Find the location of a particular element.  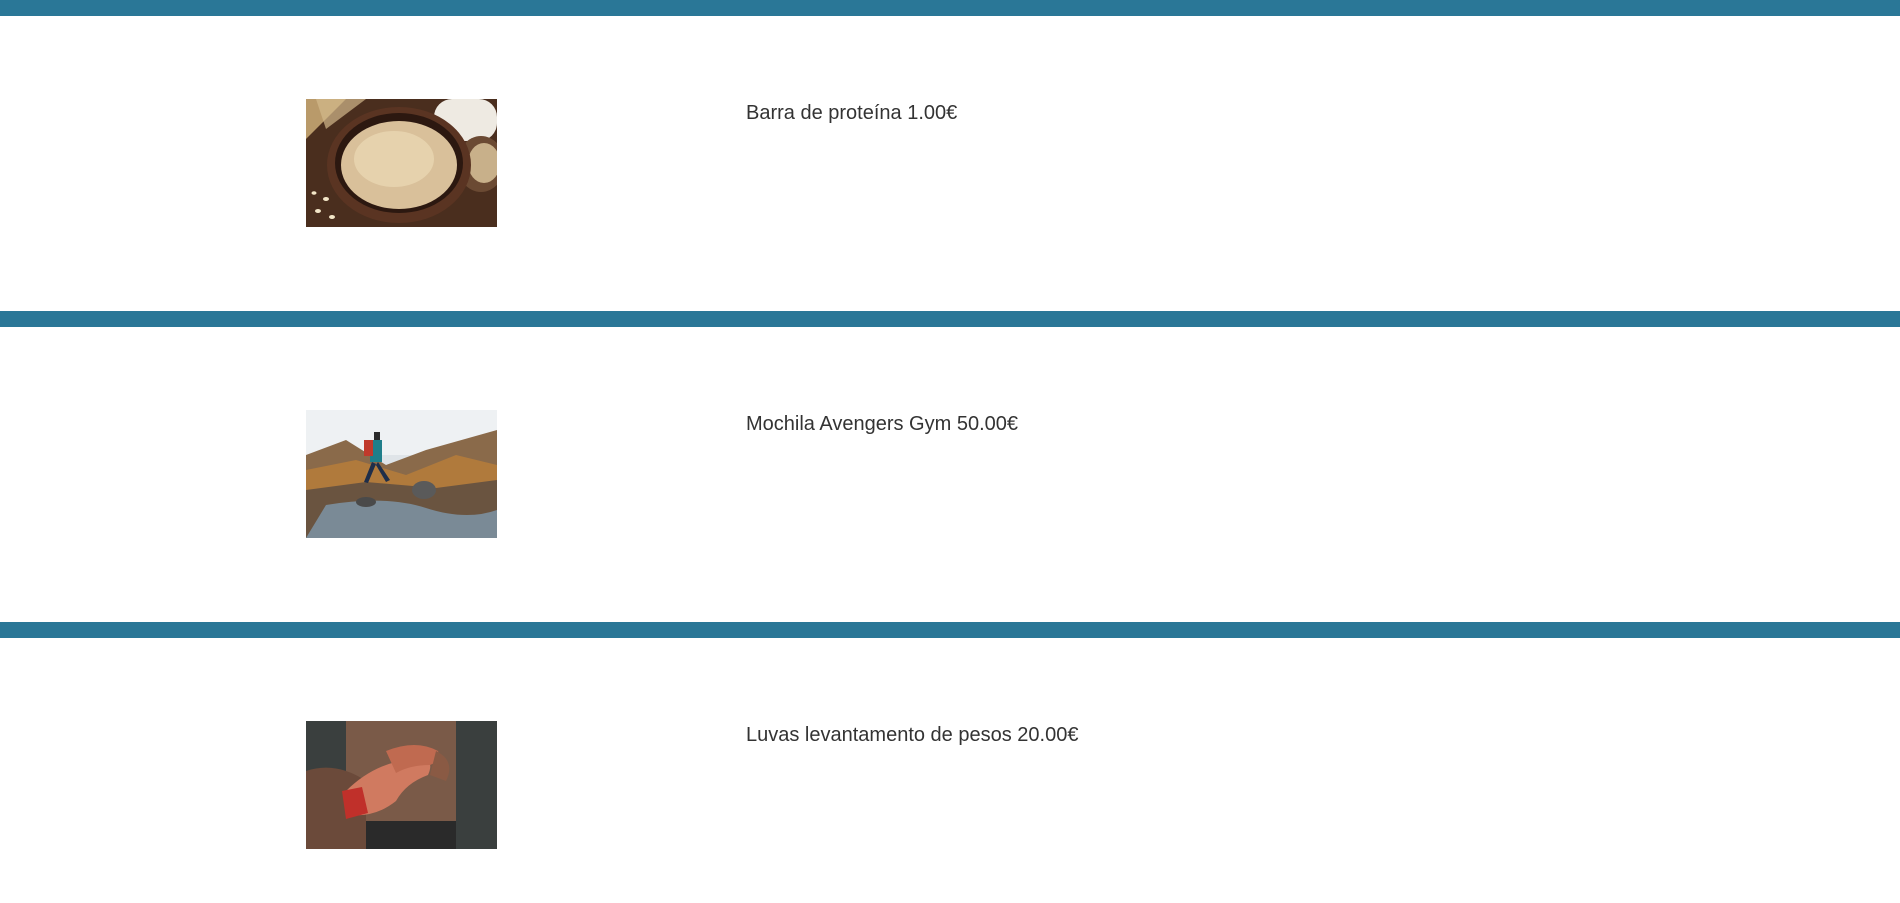

product-label: Mochila Avengers Gym 50.00€ is located at coordinates (882, 424).